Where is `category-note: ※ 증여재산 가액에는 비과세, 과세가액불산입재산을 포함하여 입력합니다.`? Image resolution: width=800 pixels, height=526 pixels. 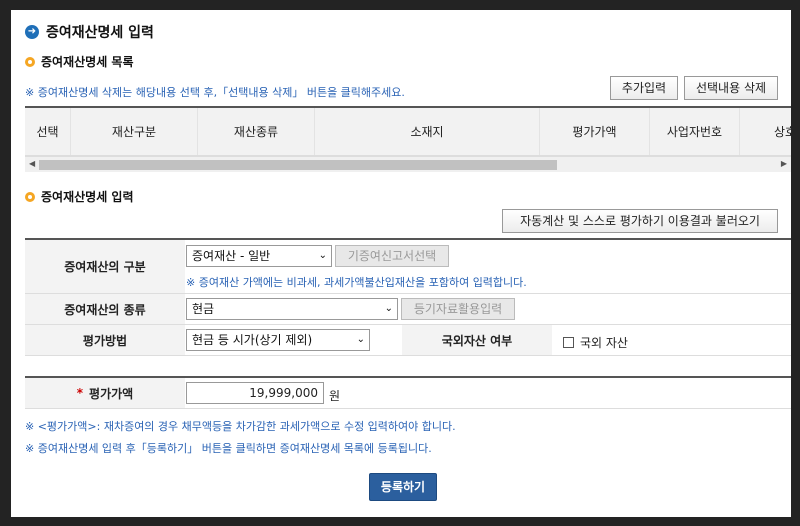 category-note: ※ 증여재산 가액에는 비과세, 과세가액불산입재산을 포함하여 입력합니다. is located at coordinates (356, 282).